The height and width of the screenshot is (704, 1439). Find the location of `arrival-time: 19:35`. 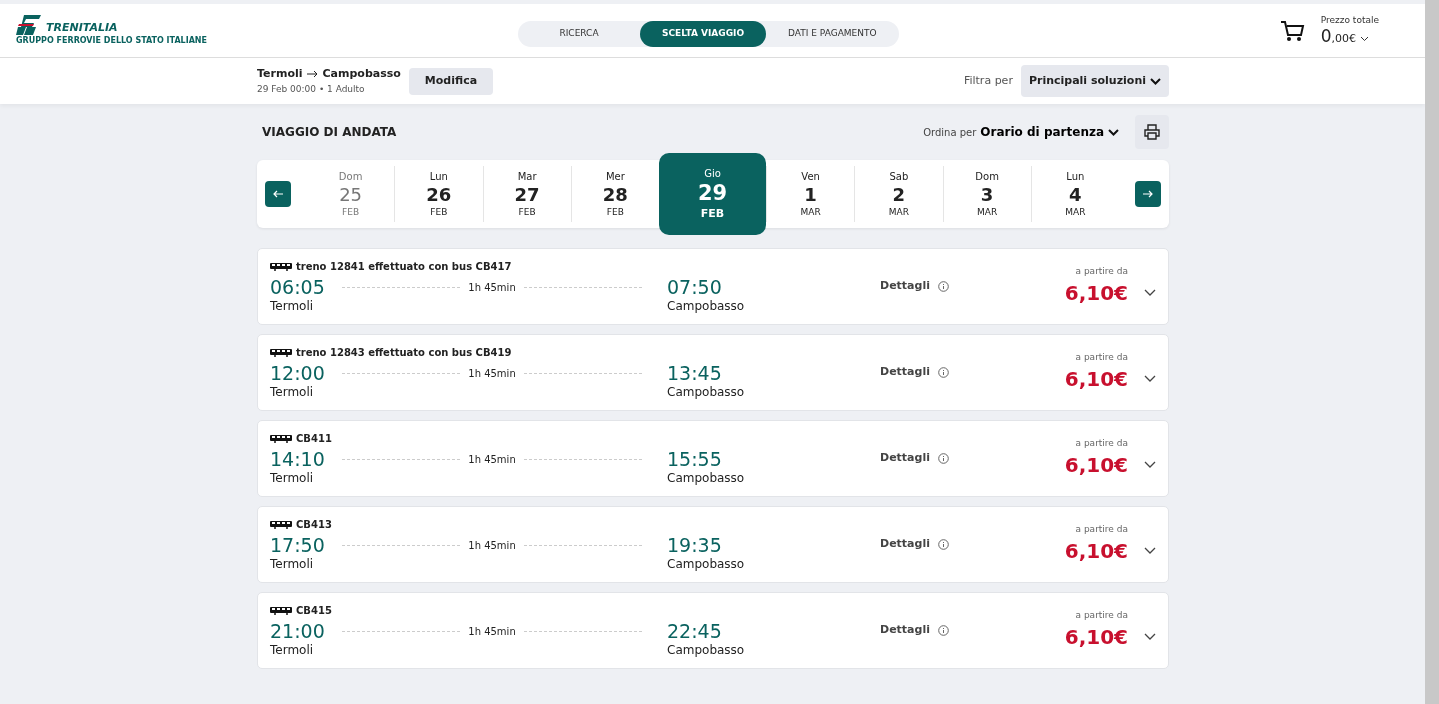

arrival-time: 19:35 is located at coordinates (695, 545).